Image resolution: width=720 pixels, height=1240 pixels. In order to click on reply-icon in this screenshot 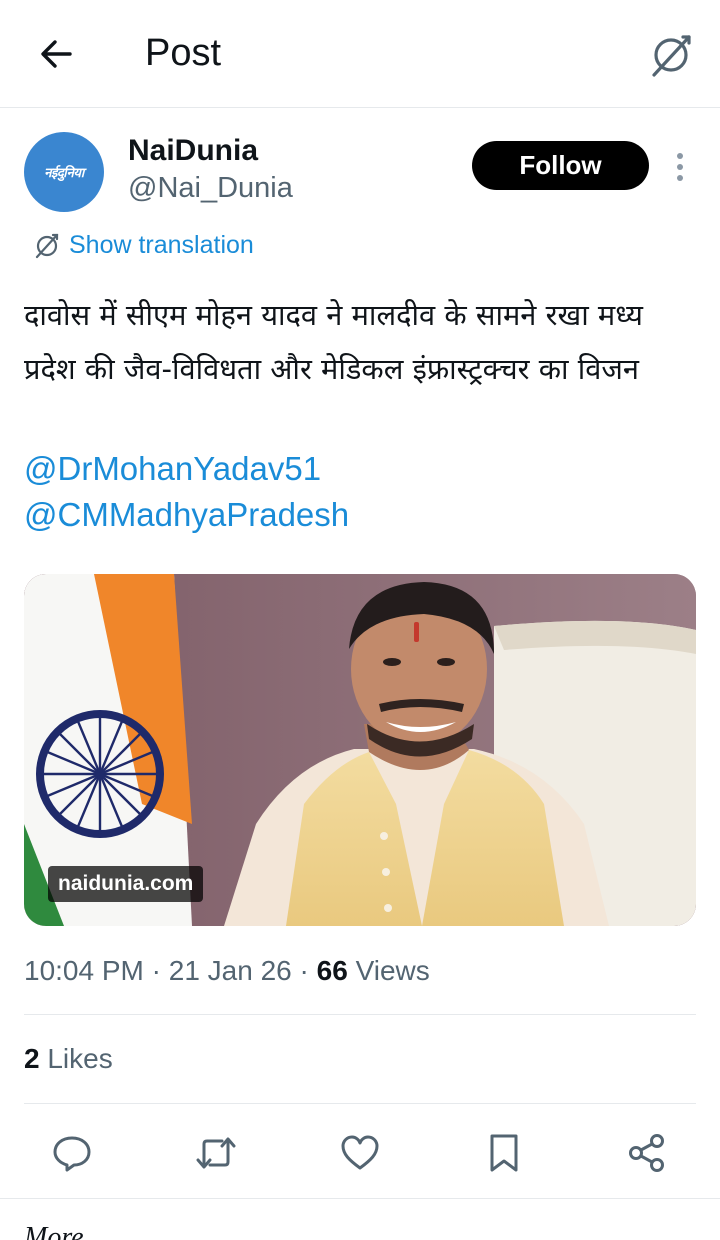, I will do `click(72, 1154)`.